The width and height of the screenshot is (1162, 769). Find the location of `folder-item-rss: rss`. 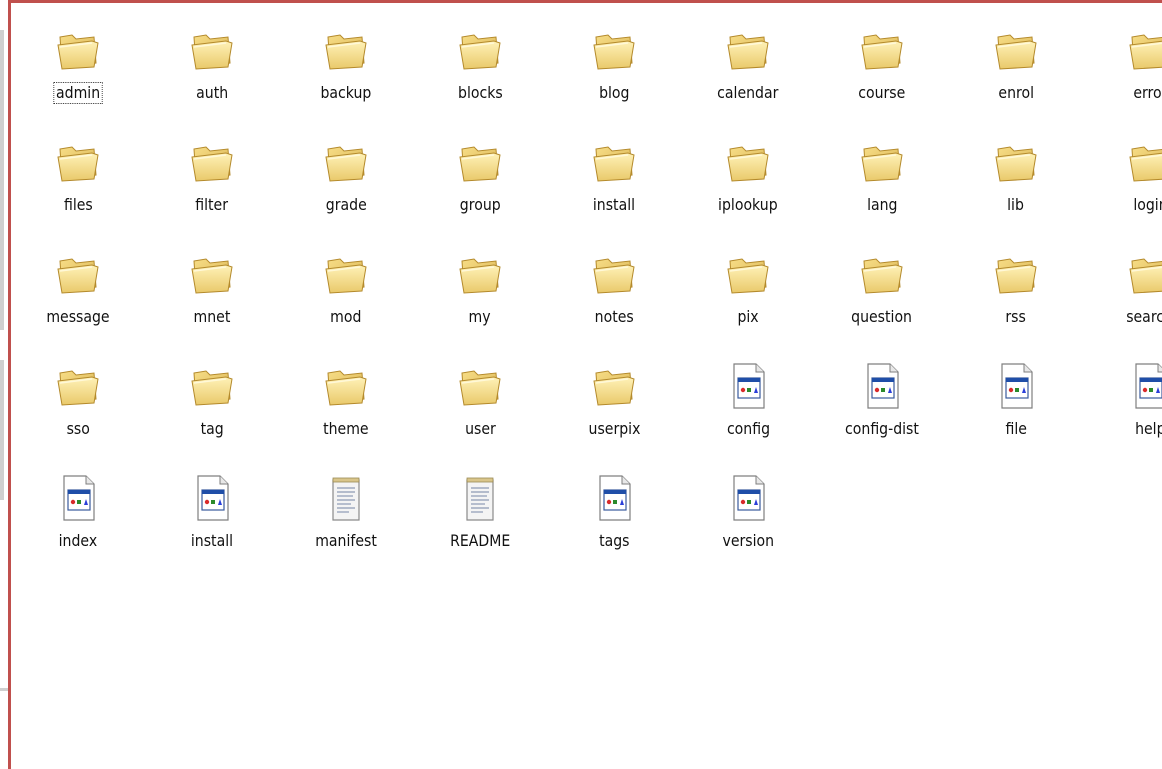

folder-item-rss: rss is located at coordinates (1016, 287).